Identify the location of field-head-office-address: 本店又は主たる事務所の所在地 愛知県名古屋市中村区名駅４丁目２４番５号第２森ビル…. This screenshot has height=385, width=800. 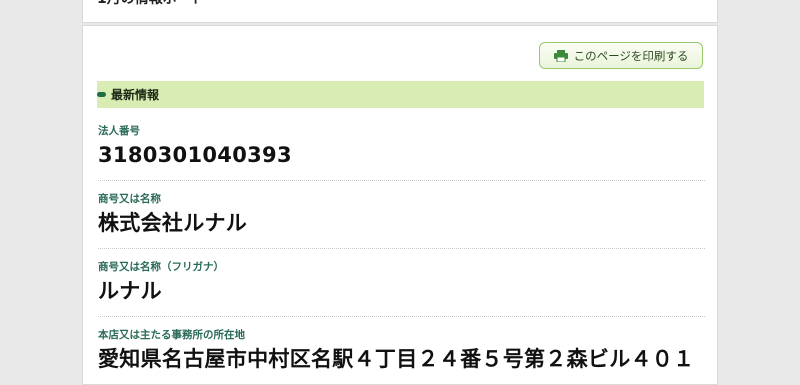
(401, 350).